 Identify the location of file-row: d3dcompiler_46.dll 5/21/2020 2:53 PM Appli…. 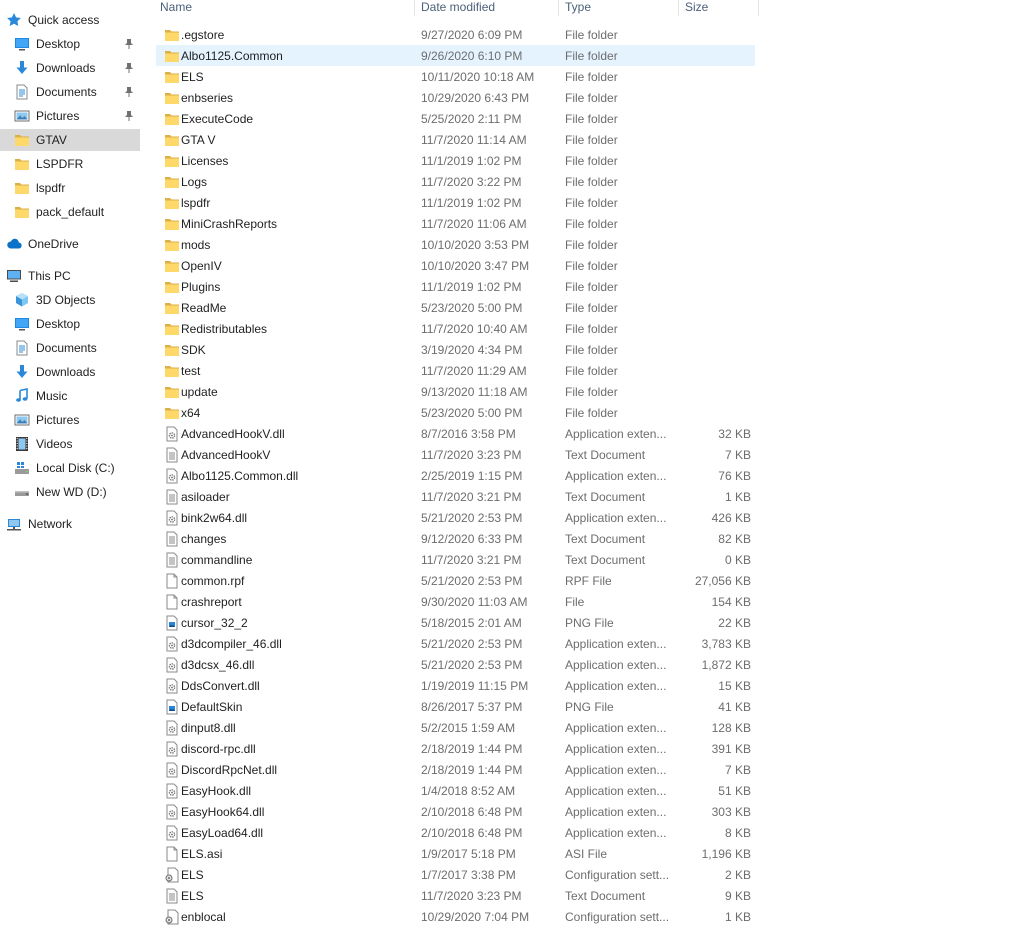
(455, 643).